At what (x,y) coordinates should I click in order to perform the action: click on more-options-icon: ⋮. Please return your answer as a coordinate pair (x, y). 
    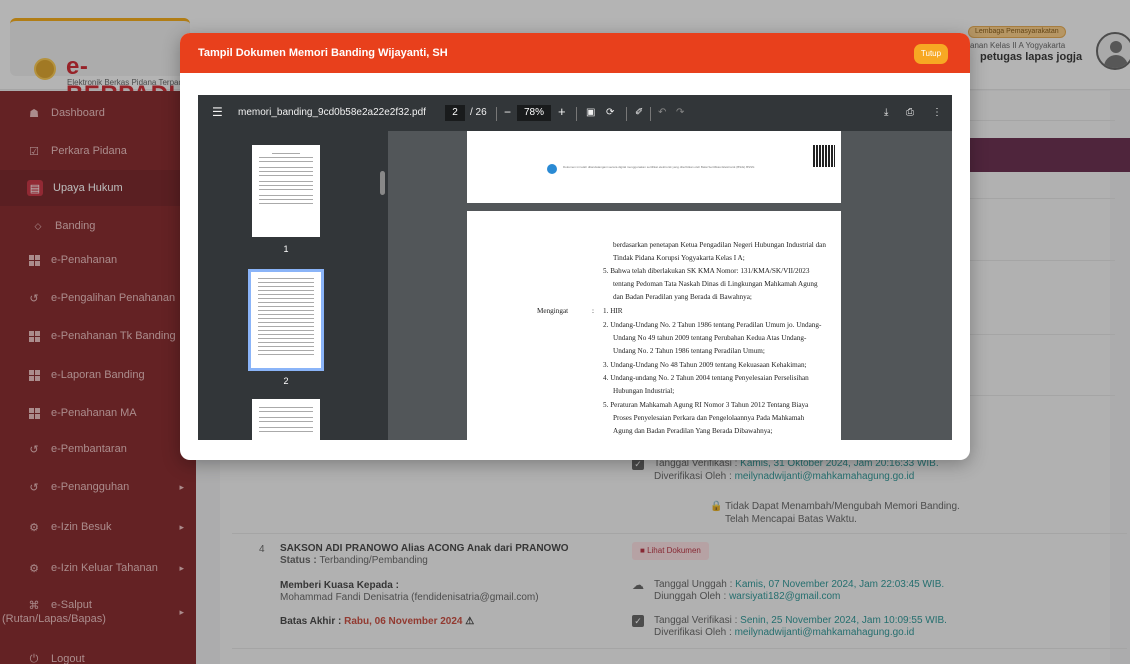
    Looking at the image, I should click on (937, 112).